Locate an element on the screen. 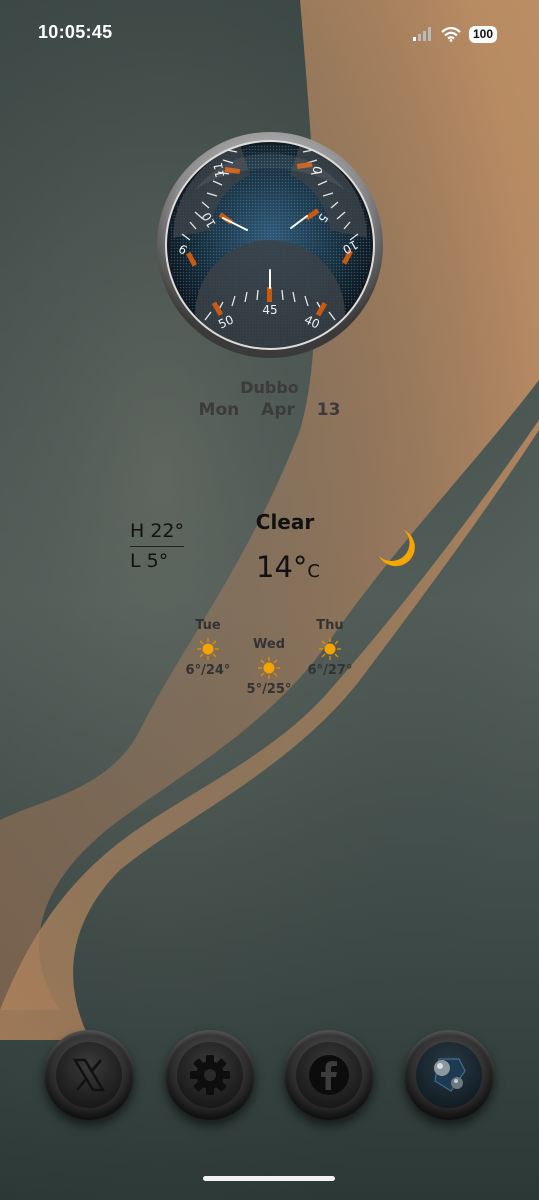 The width and height of the screenshot is (539, 1200). forecast-temps: 5°/25° is located at coordinates (269, 689).